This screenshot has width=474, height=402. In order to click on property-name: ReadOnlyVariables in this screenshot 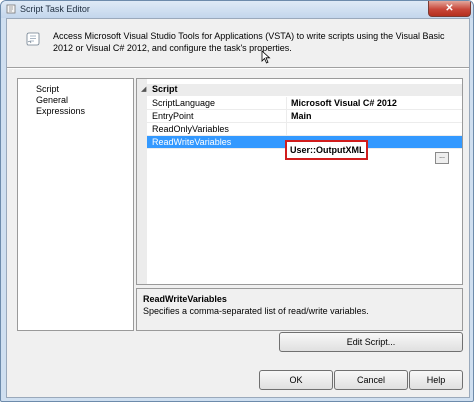, I will do `click(190, 129)`.